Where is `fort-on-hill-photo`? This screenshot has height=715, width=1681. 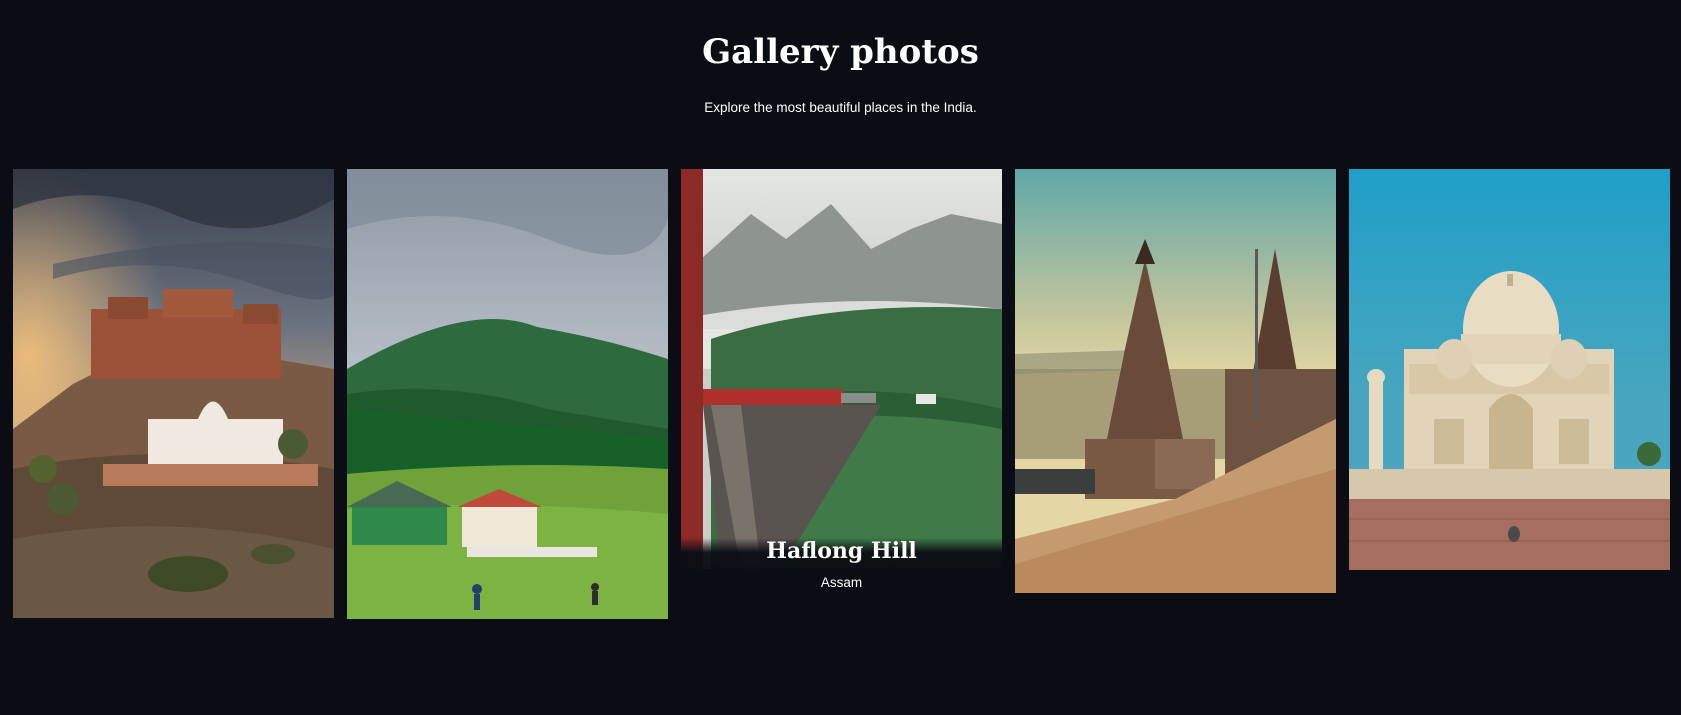 fort-on-hill-photo is located at coordinates (173, 393).